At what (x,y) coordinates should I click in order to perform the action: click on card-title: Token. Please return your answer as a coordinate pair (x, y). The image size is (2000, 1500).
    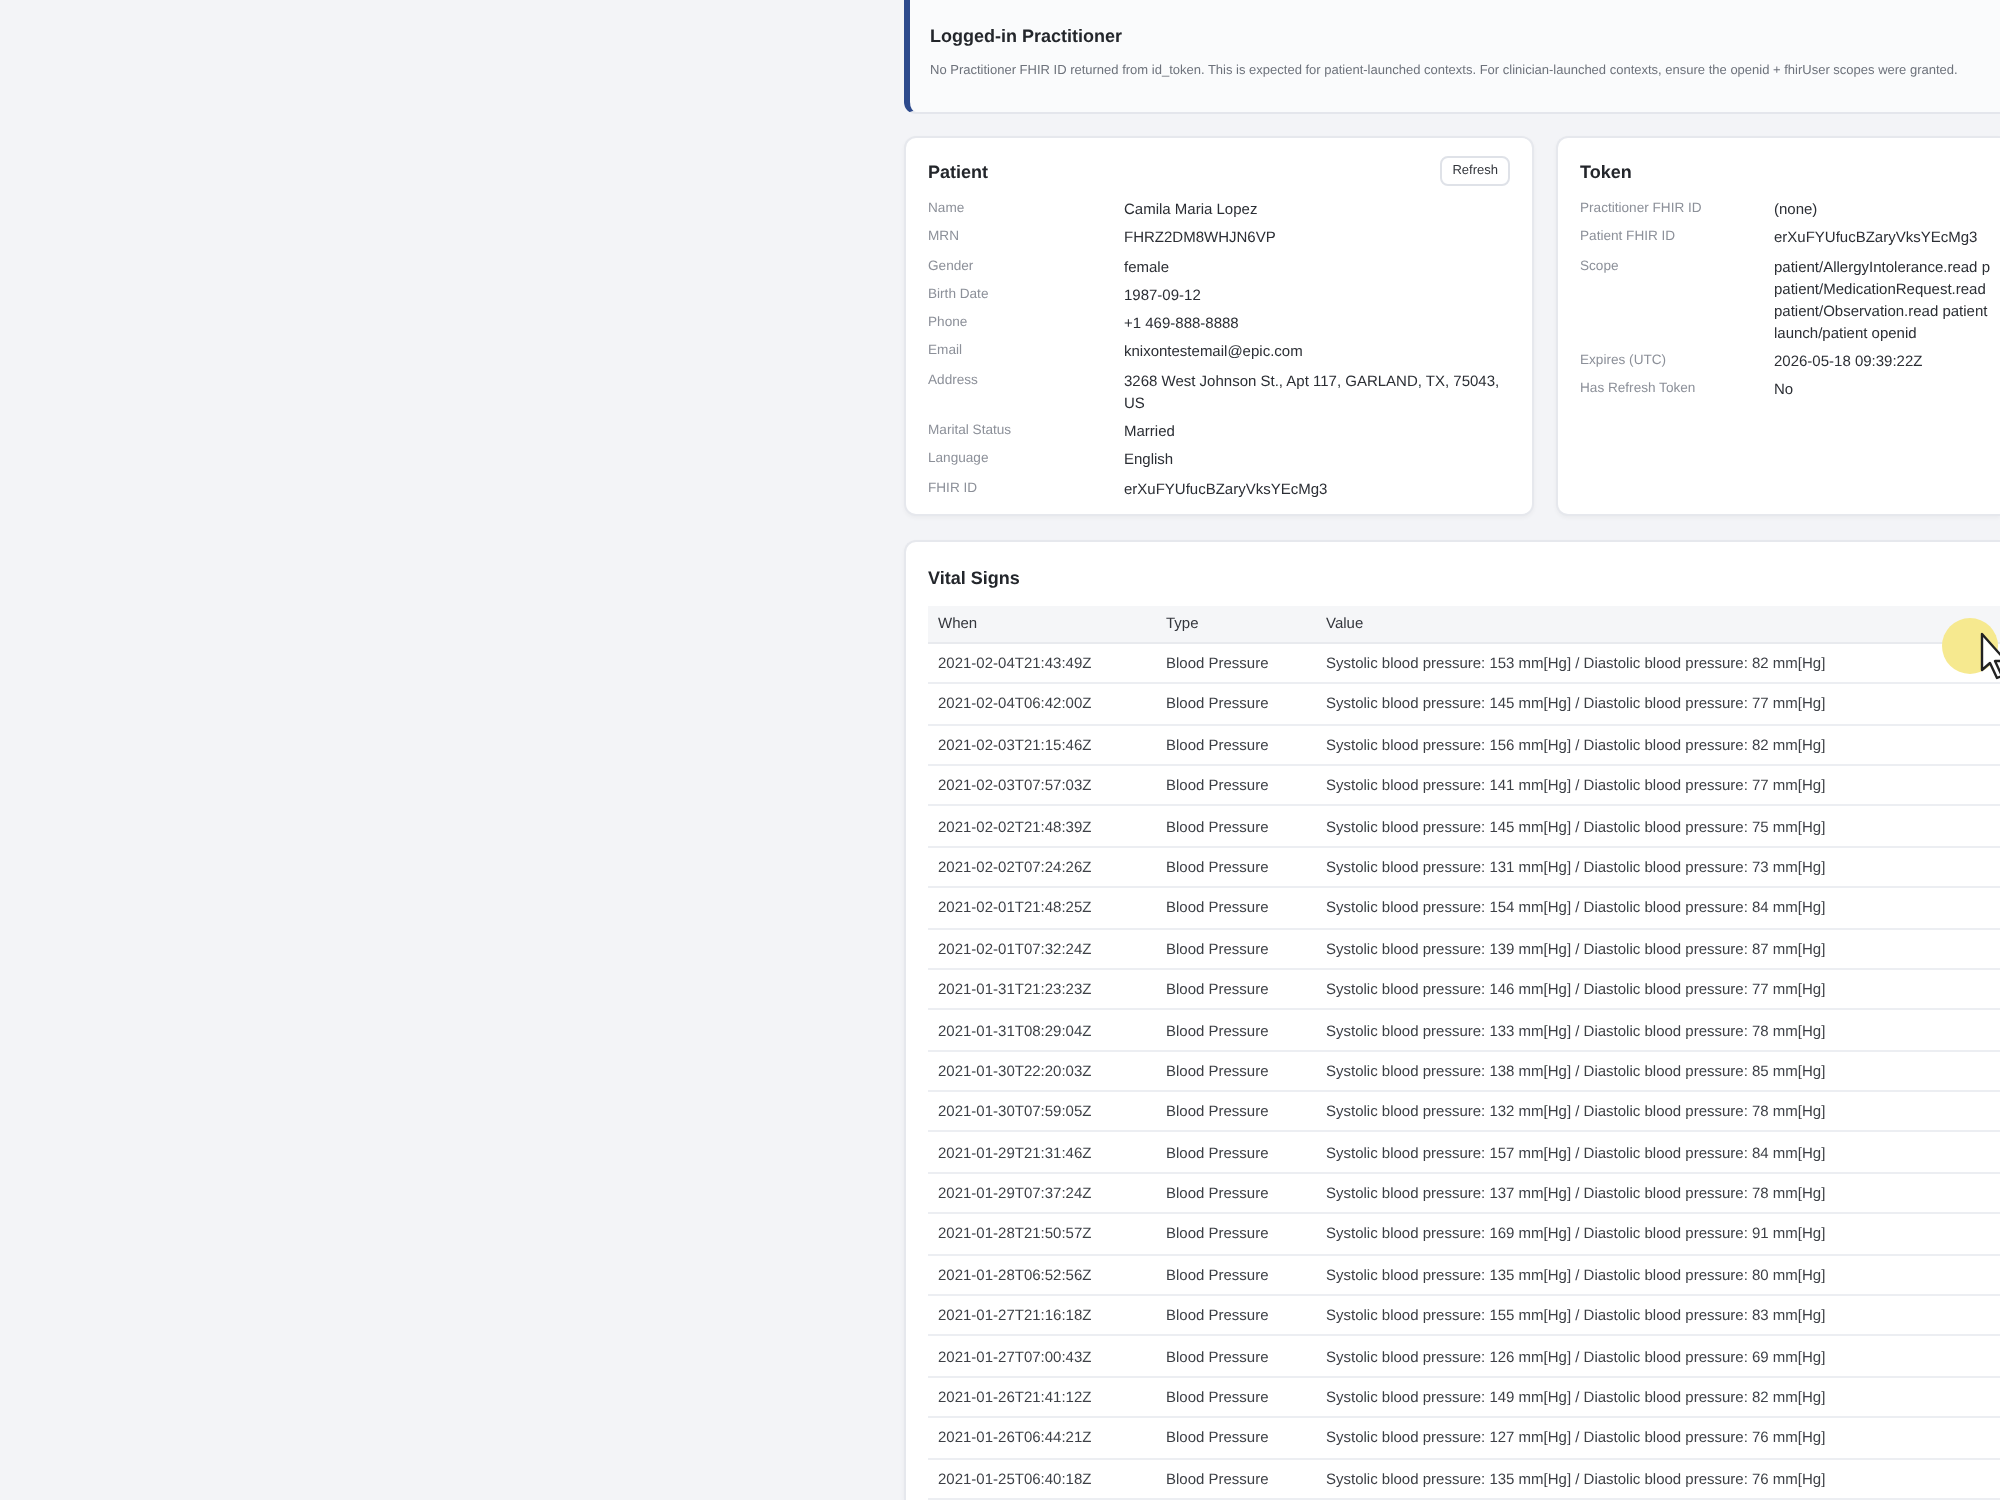
    Looking at the image, I should click on (1606, 171).